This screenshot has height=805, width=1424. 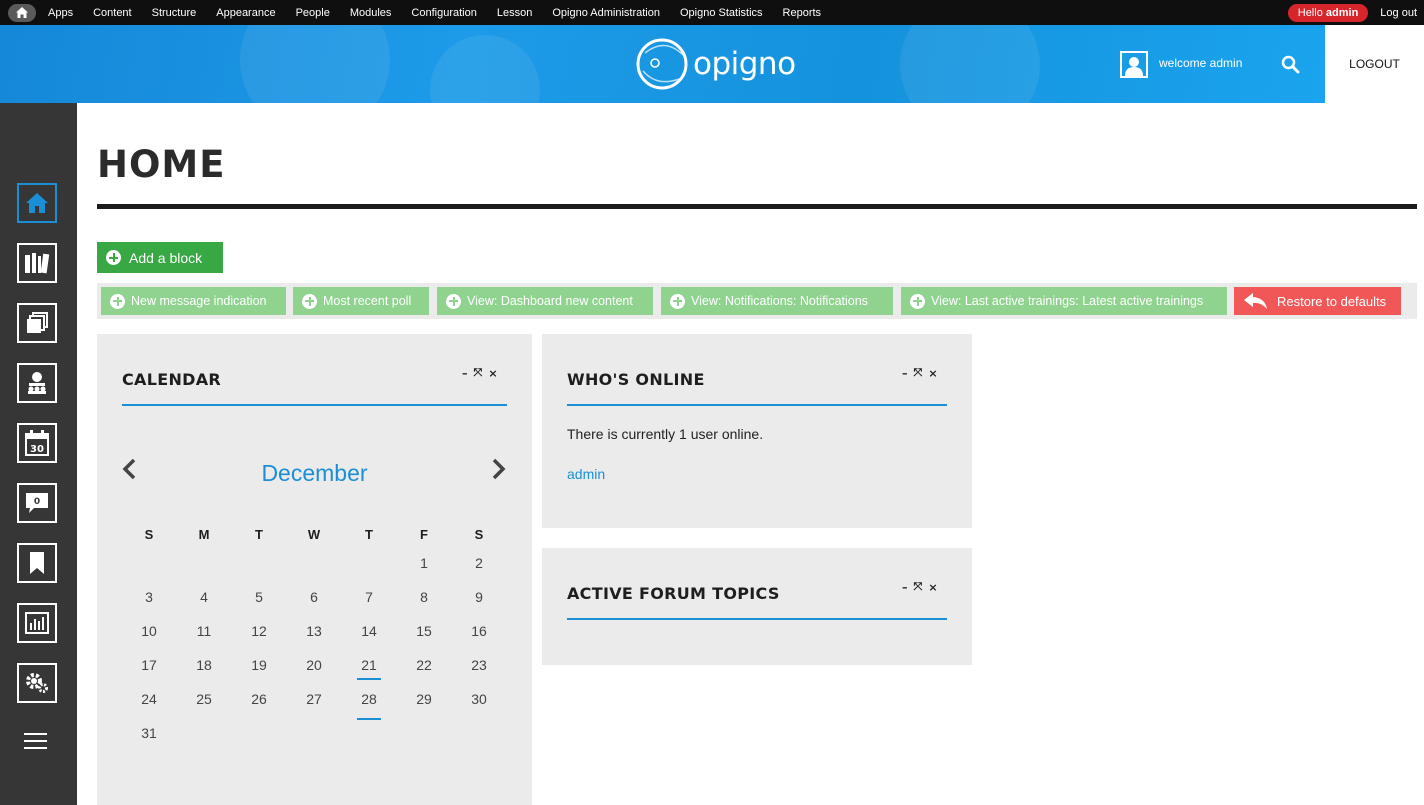 I want to click on toolbar-opigno-administration: Opigno Administration, so click(x=606, y=13).